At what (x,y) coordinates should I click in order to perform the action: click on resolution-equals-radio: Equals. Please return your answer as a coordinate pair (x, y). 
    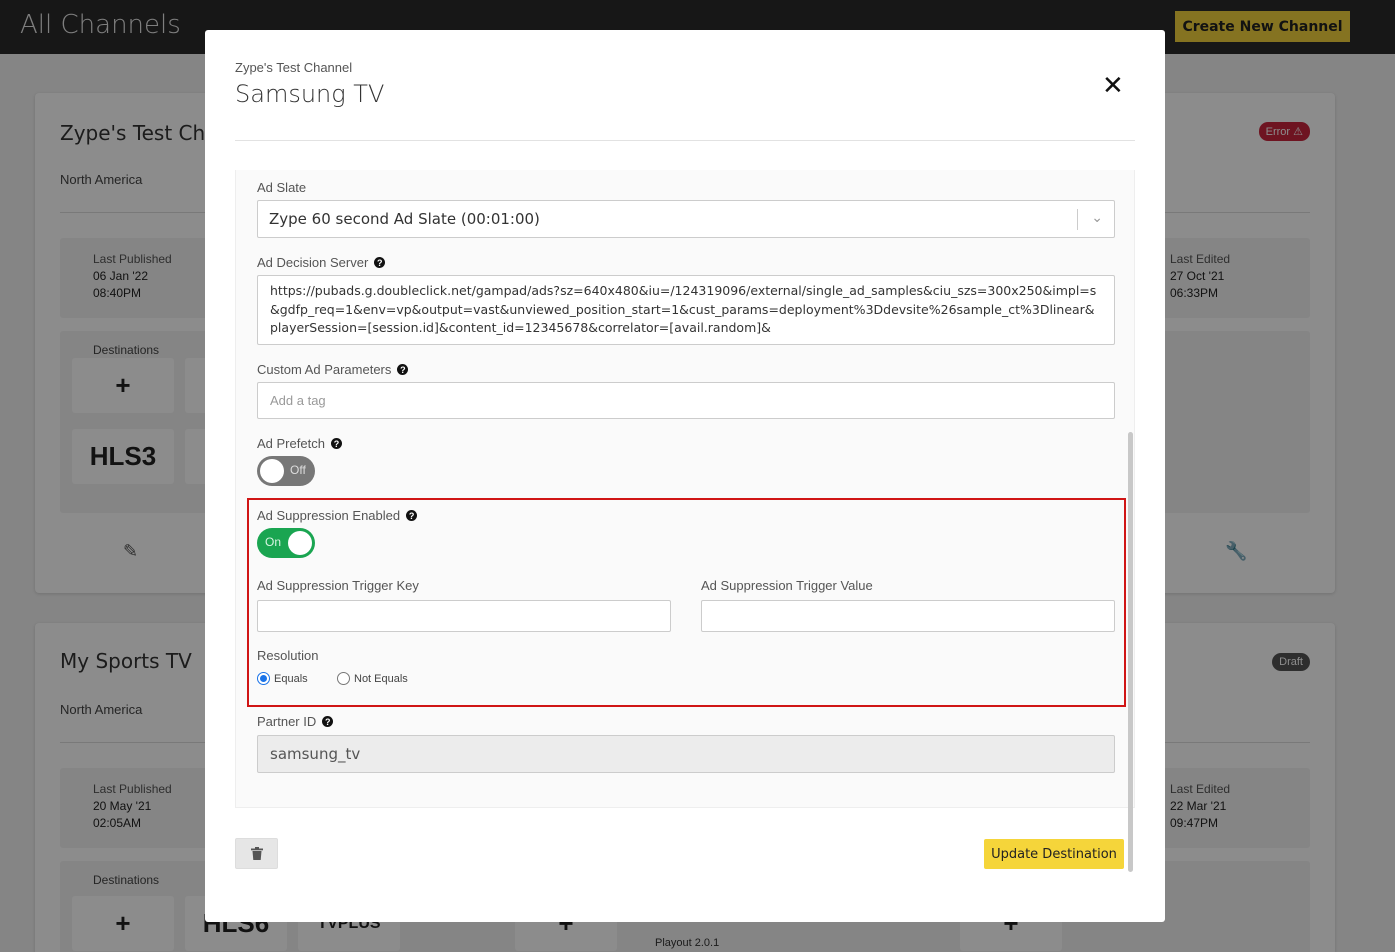
    Looking at the image, I should click on (282, 678).